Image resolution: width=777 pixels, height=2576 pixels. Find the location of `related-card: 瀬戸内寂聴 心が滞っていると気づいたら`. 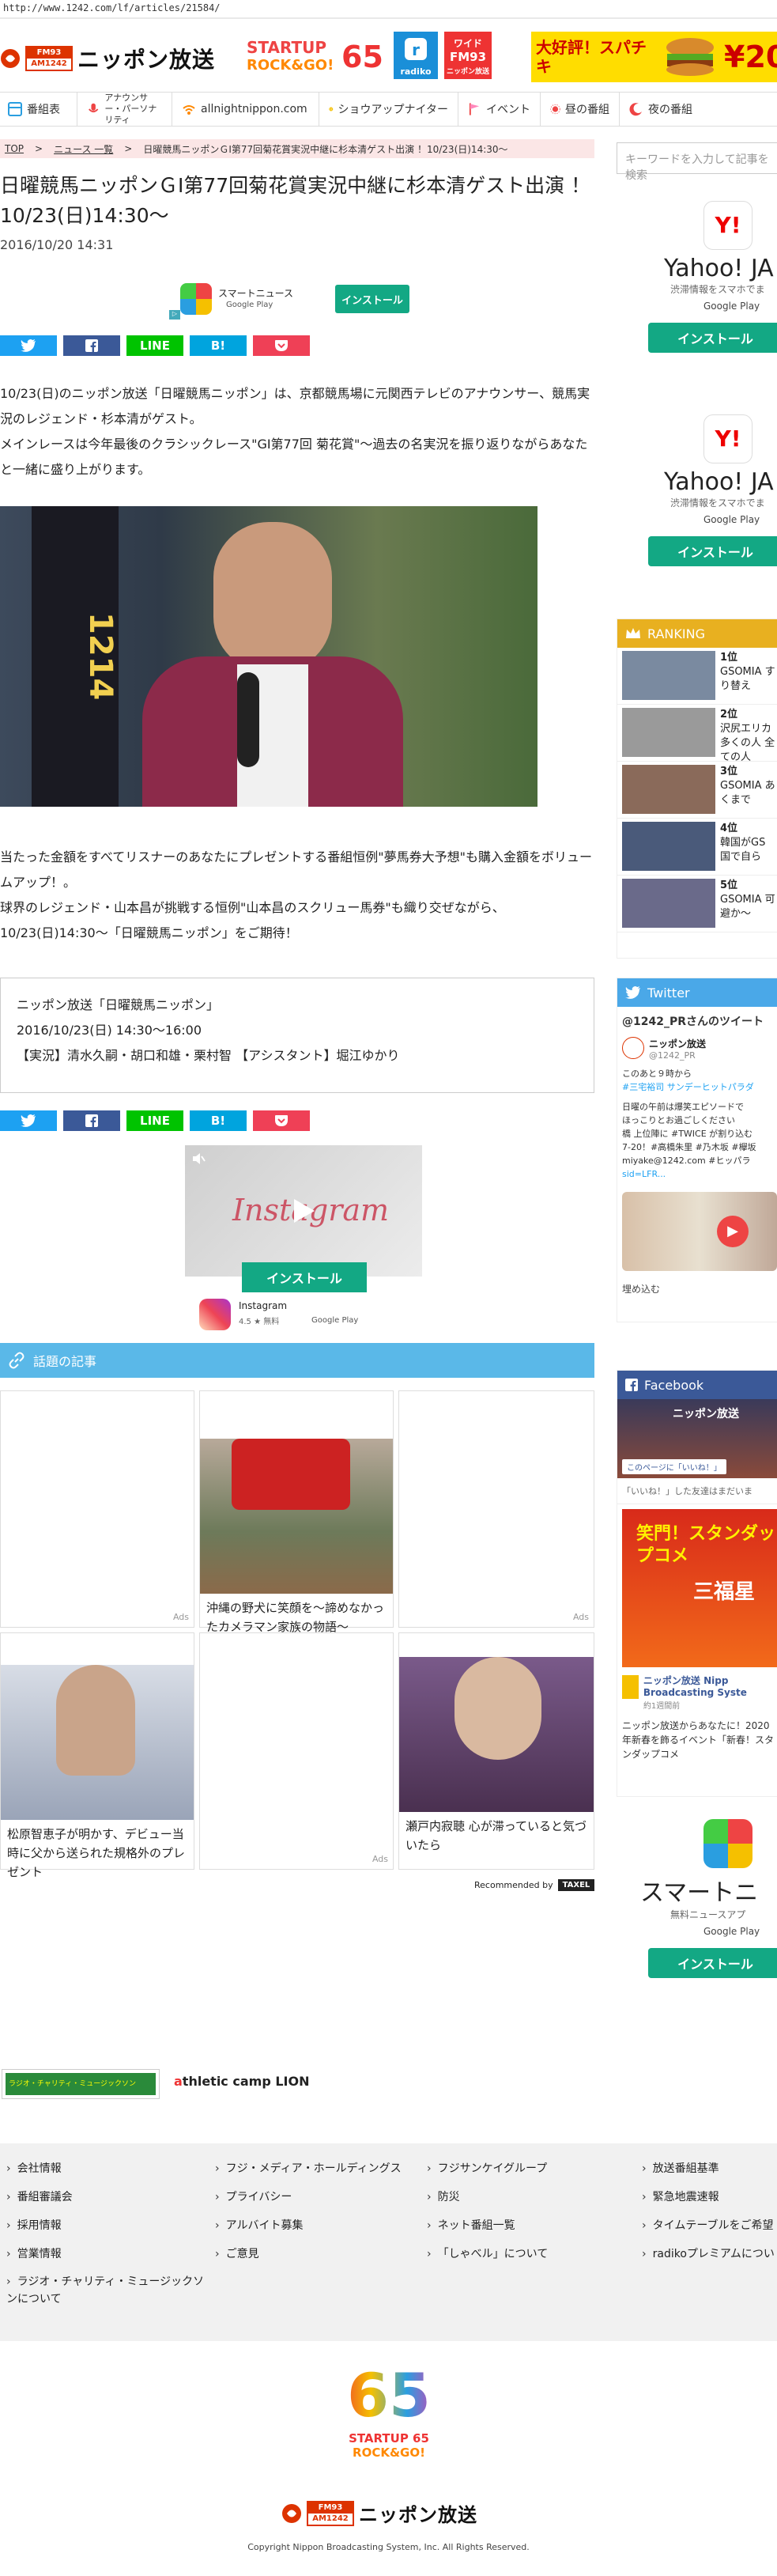

related-card: 瀬戸内寂聴 心が滞っていると気づいたら is located at coordinates (496, 1751).